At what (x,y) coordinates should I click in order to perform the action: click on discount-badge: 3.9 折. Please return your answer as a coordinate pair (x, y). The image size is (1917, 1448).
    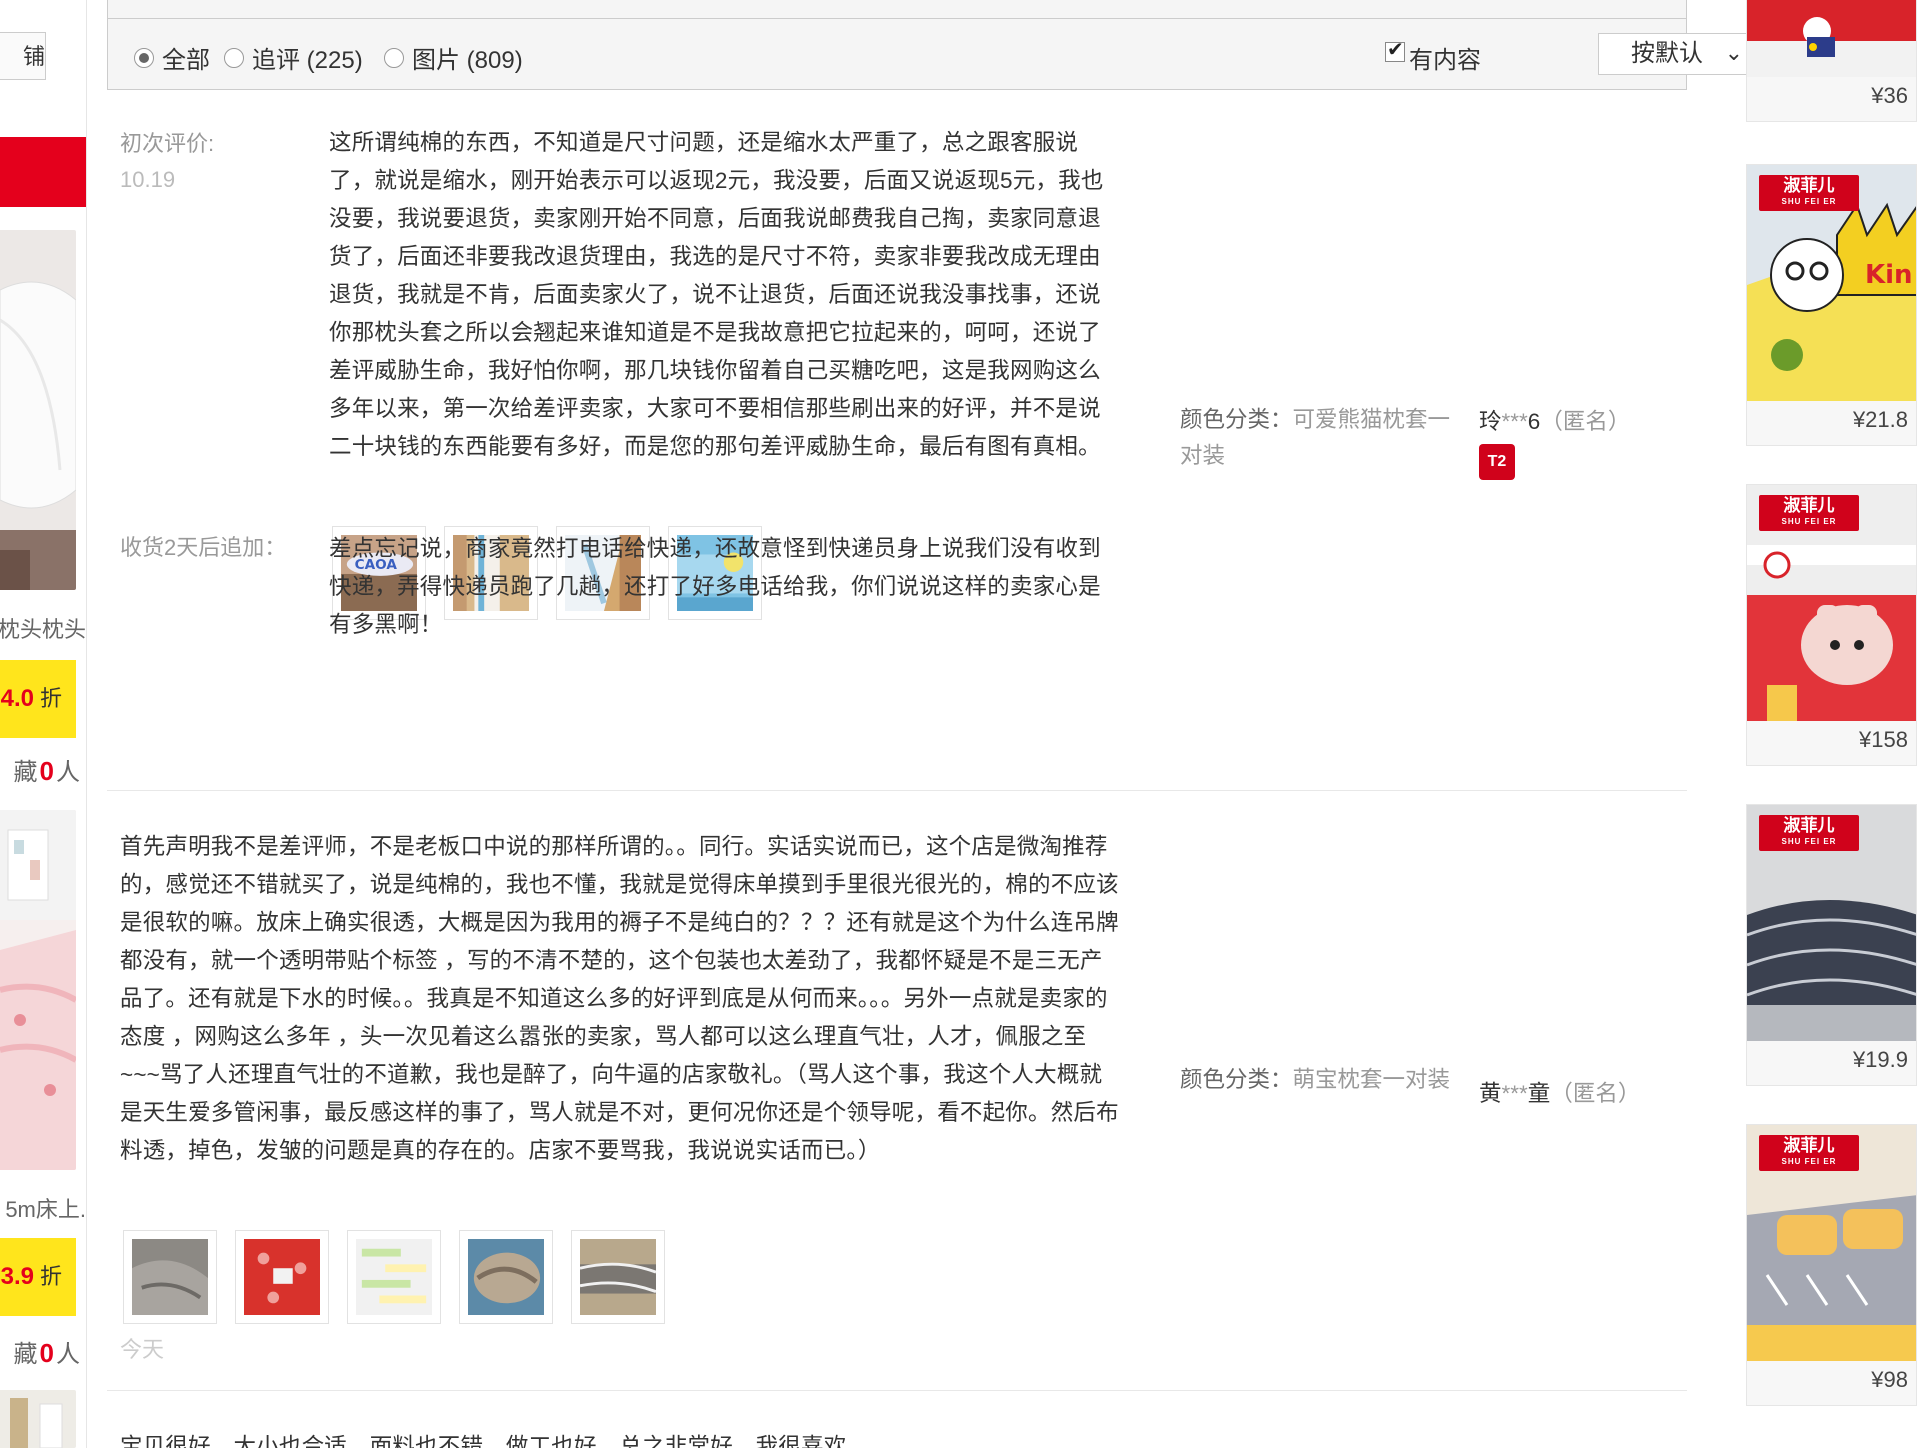
    Looking at the image, I should click on (38, 1277).